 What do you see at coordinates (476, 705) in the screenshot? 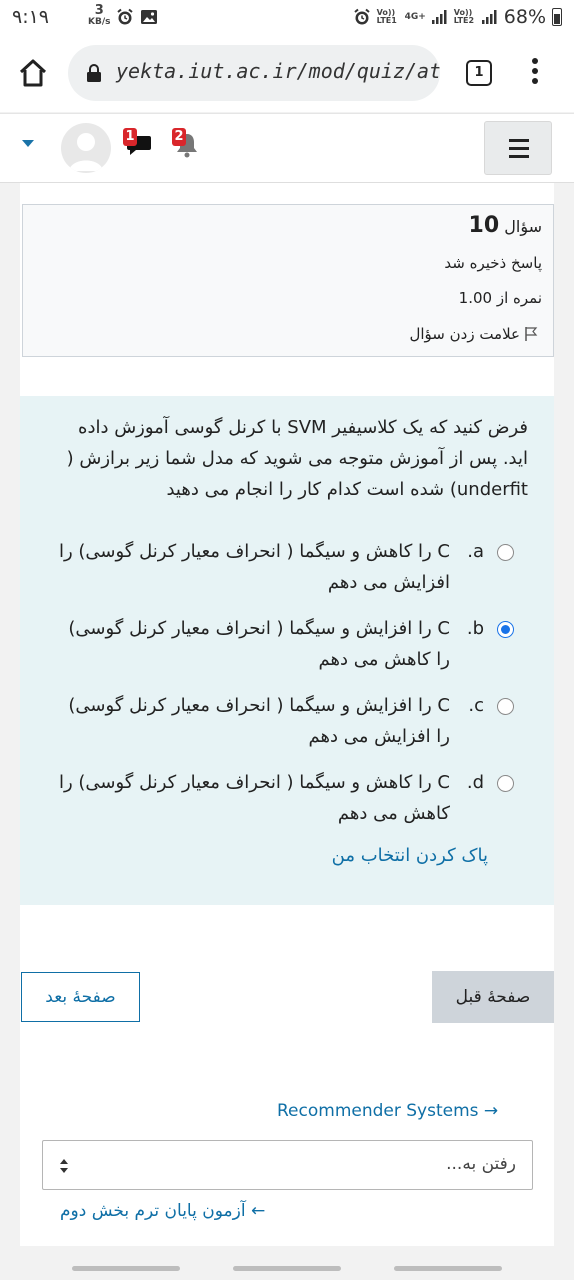
I see `answer-letter: c.` at bounding box center [476, 705].